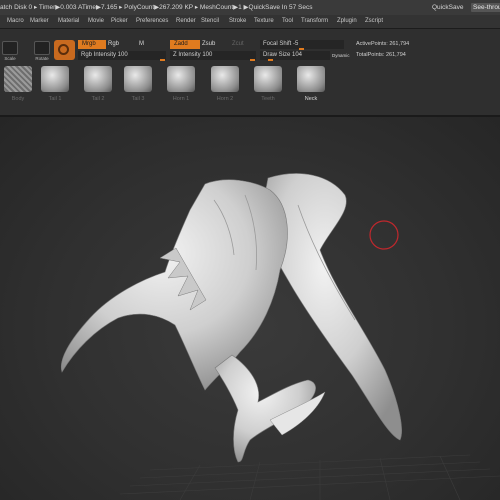  I want to click on subtool-thumb-body, so click(18, 79).